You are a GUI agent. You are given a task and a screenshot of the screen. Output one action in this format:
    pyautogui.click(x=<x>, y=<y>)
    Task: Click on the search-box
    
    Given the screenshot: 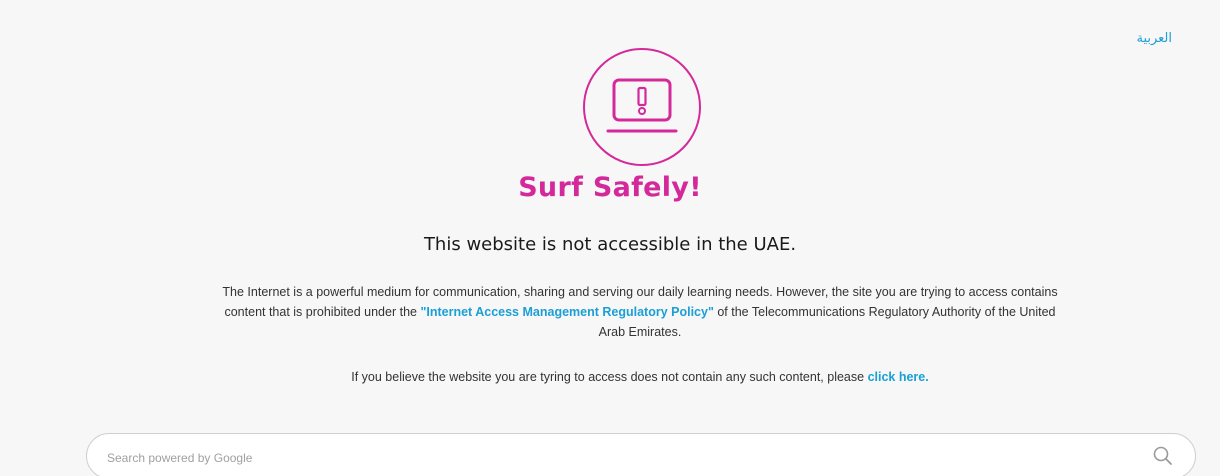 What is the action you would take?
    pyautogui.click(x=641, y=454)
    